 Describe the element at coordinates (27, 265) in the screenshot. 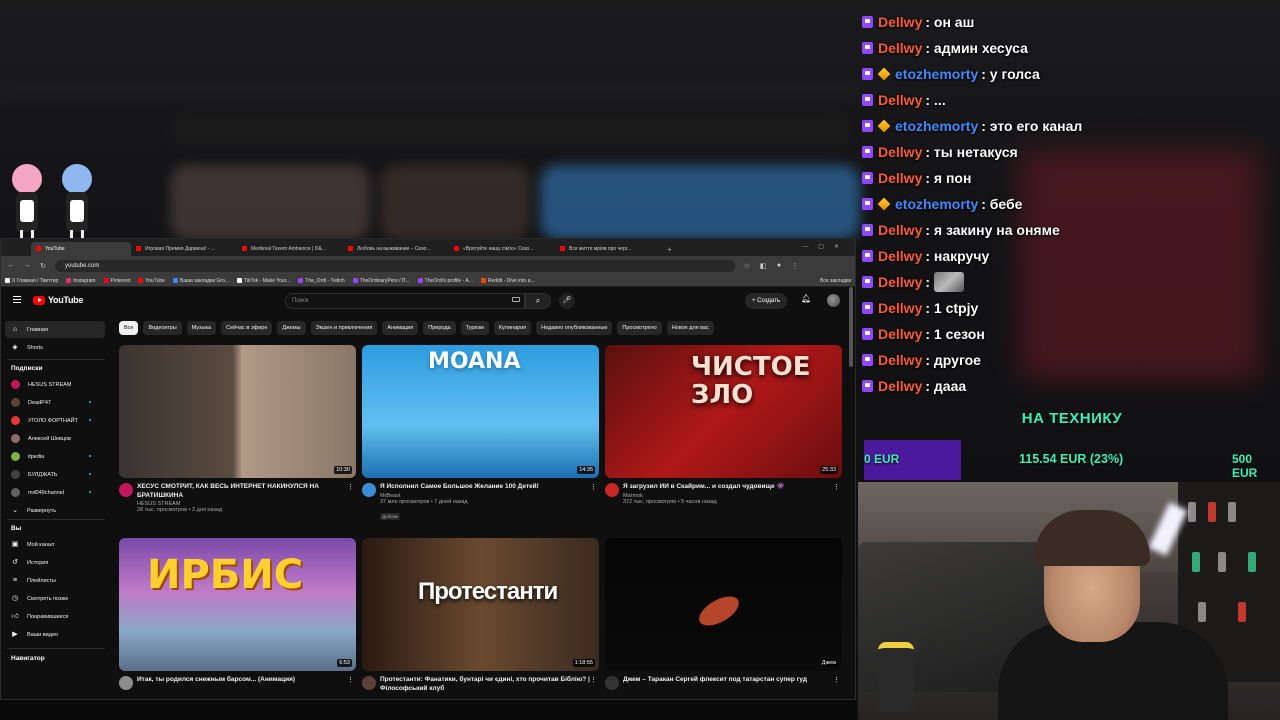

I see `forward-icon: →` at that location.